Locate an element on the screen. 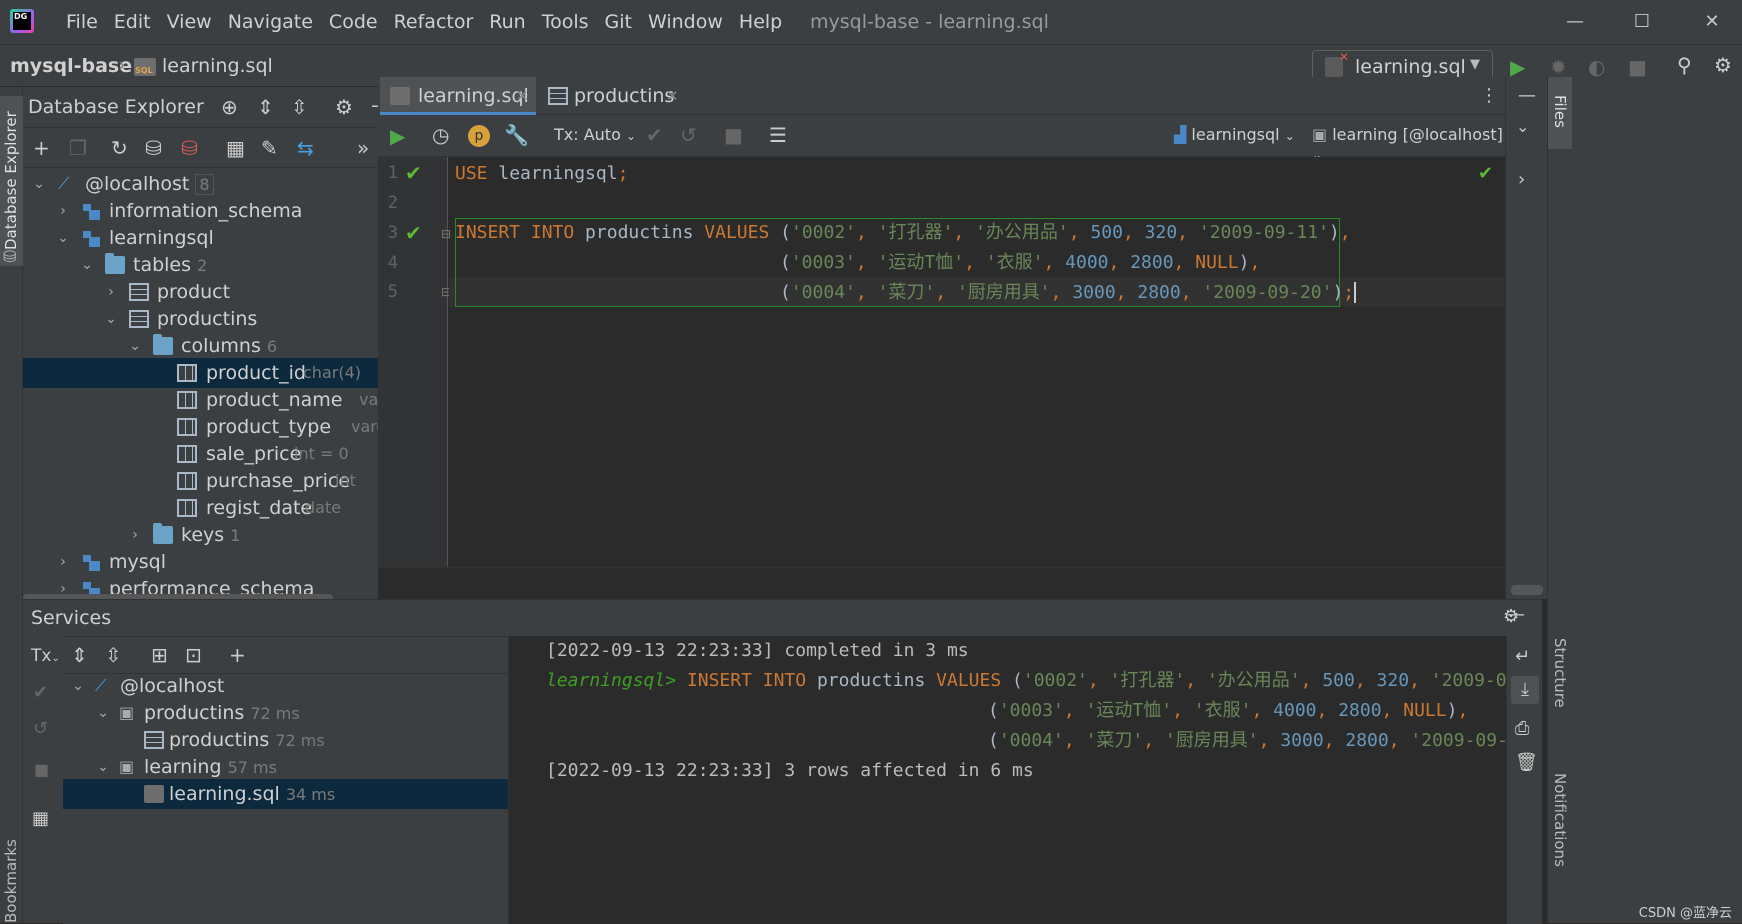  debug-icon: ✹ is located at coordinates (1558, 67).